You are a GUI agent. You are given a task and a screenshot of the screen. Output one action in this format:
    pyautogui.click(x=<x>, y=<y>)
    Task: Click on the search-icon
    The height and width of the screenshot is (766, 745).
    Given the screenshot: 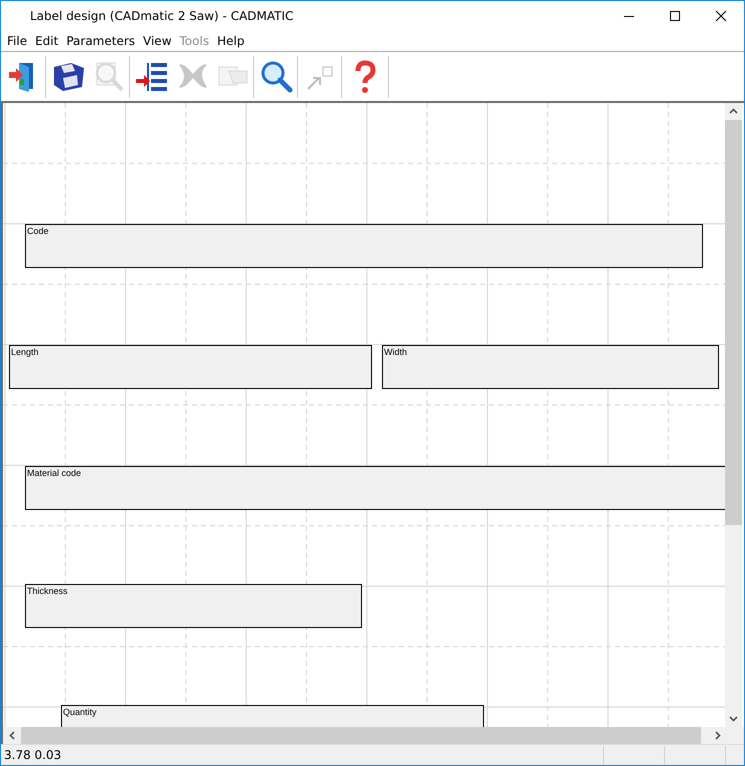 What is the action you would take?
    pyautogui.click(x=277, y=76)
    